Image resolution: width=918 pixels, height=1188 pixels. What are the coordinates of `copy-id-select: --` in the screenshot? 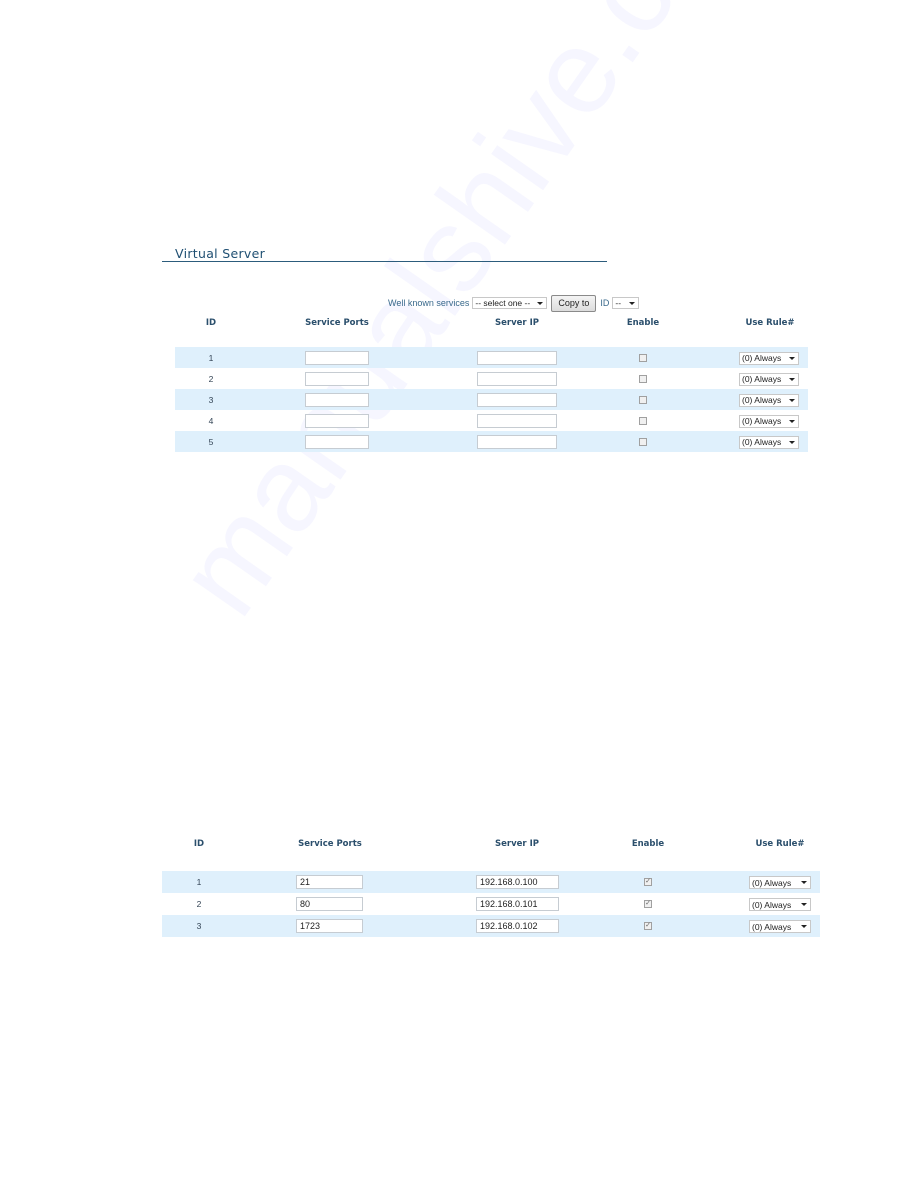 It's located at (626, 303).